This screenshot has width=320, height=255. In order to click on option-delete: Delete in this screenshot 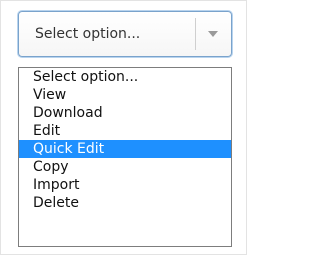, I will do `click(125, 203)`.